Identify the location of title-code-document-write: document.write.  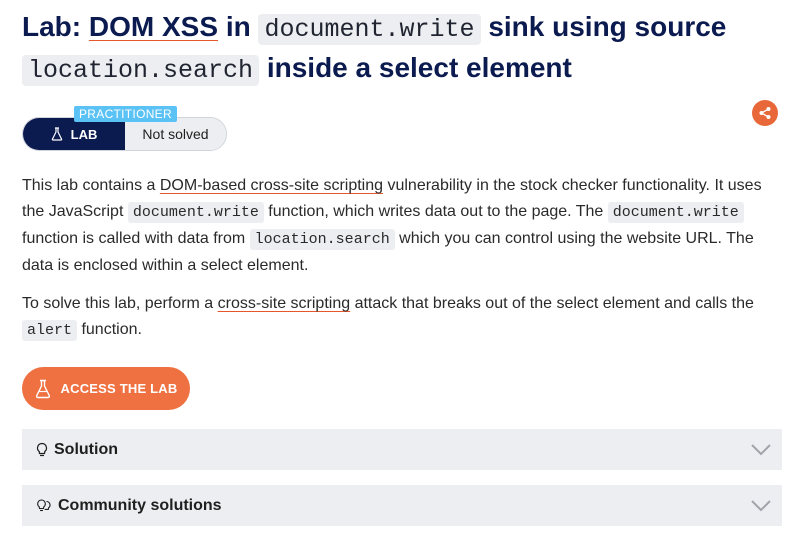
(369, 29).